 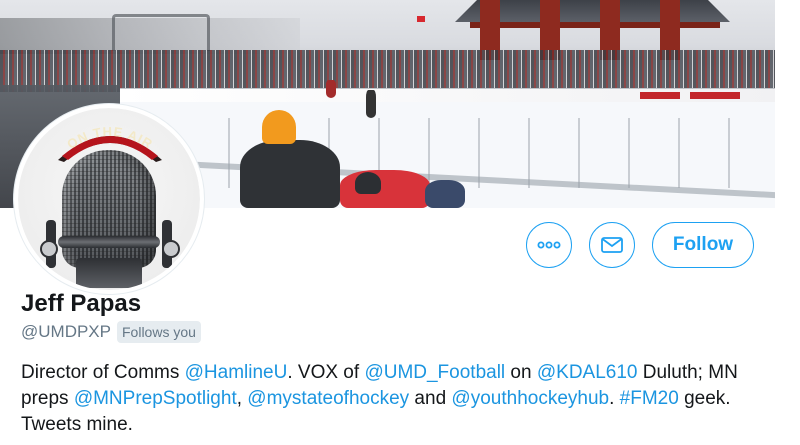 I want to click on banner-flag, so click(x=421, y=19).